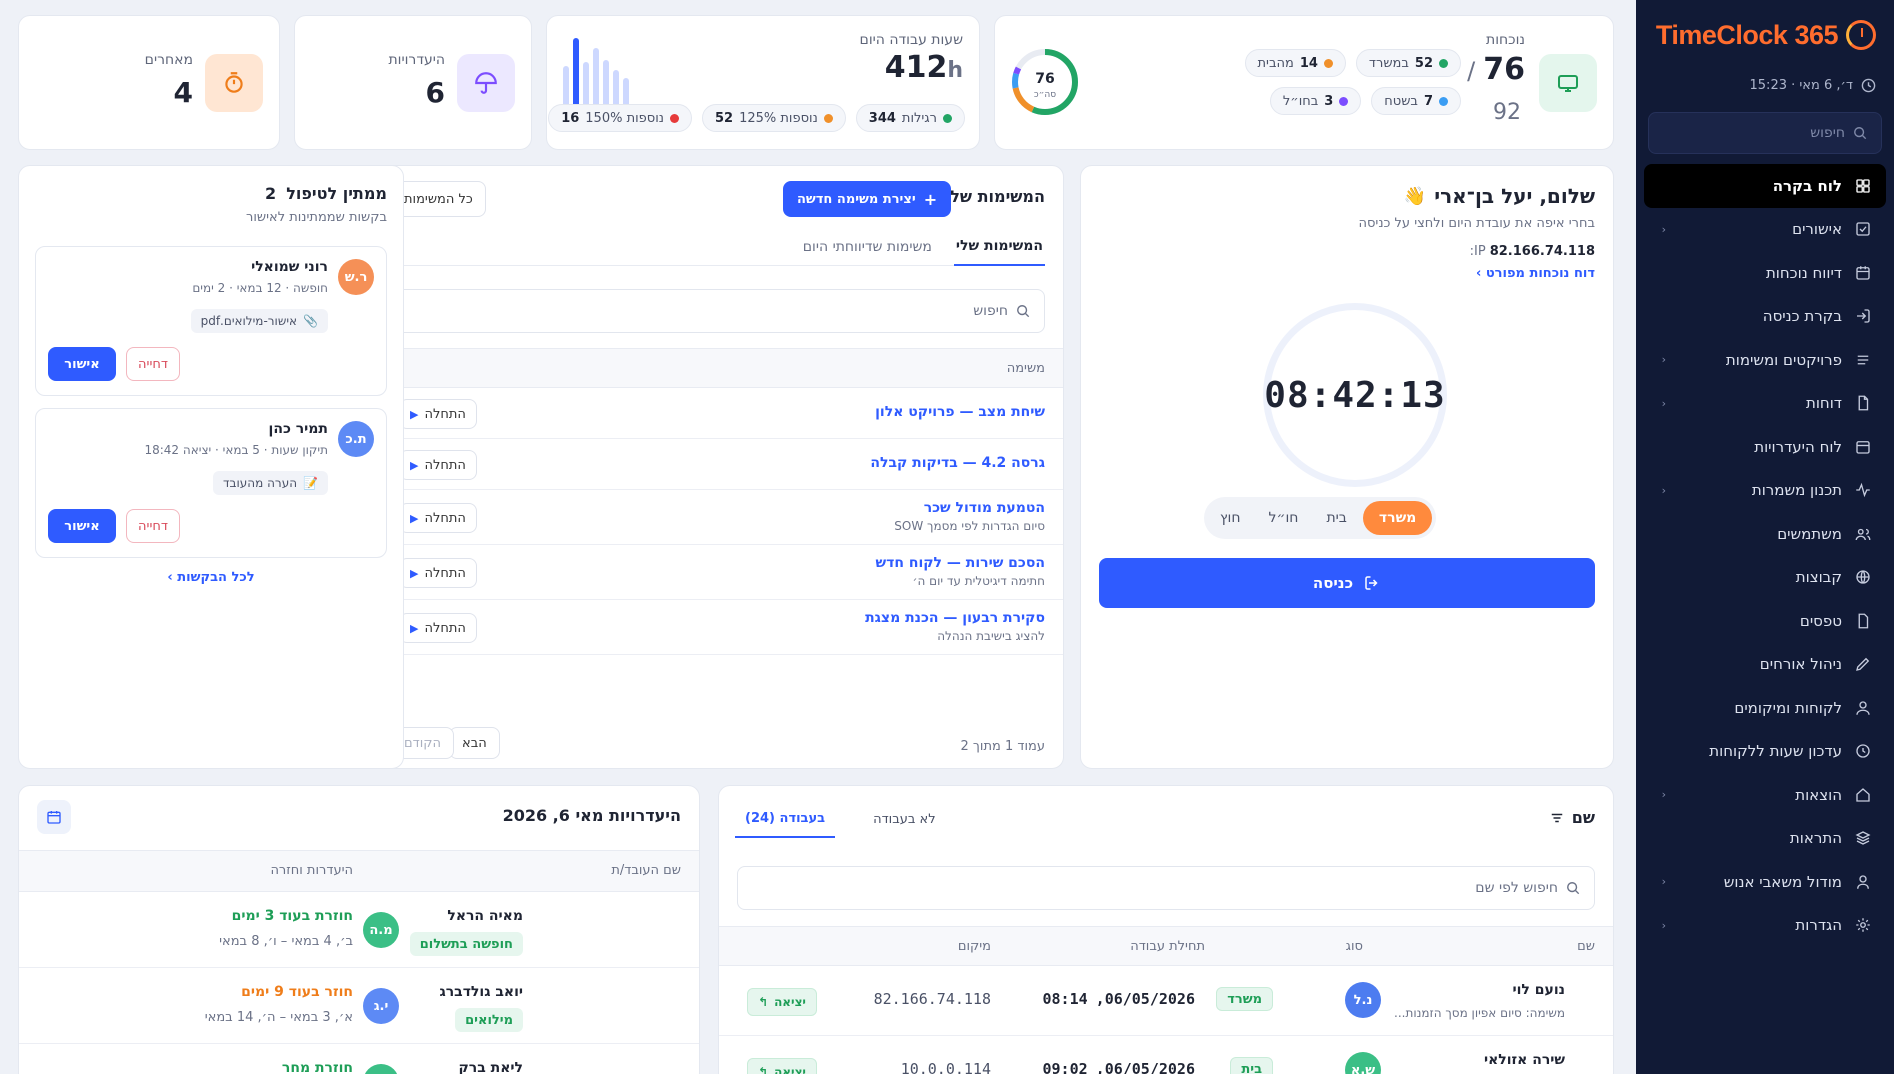 This screenshot has height=1074, width=1894. I want to click on sidebar-item-7: לוח היעדרויות, so click(1765, 447).